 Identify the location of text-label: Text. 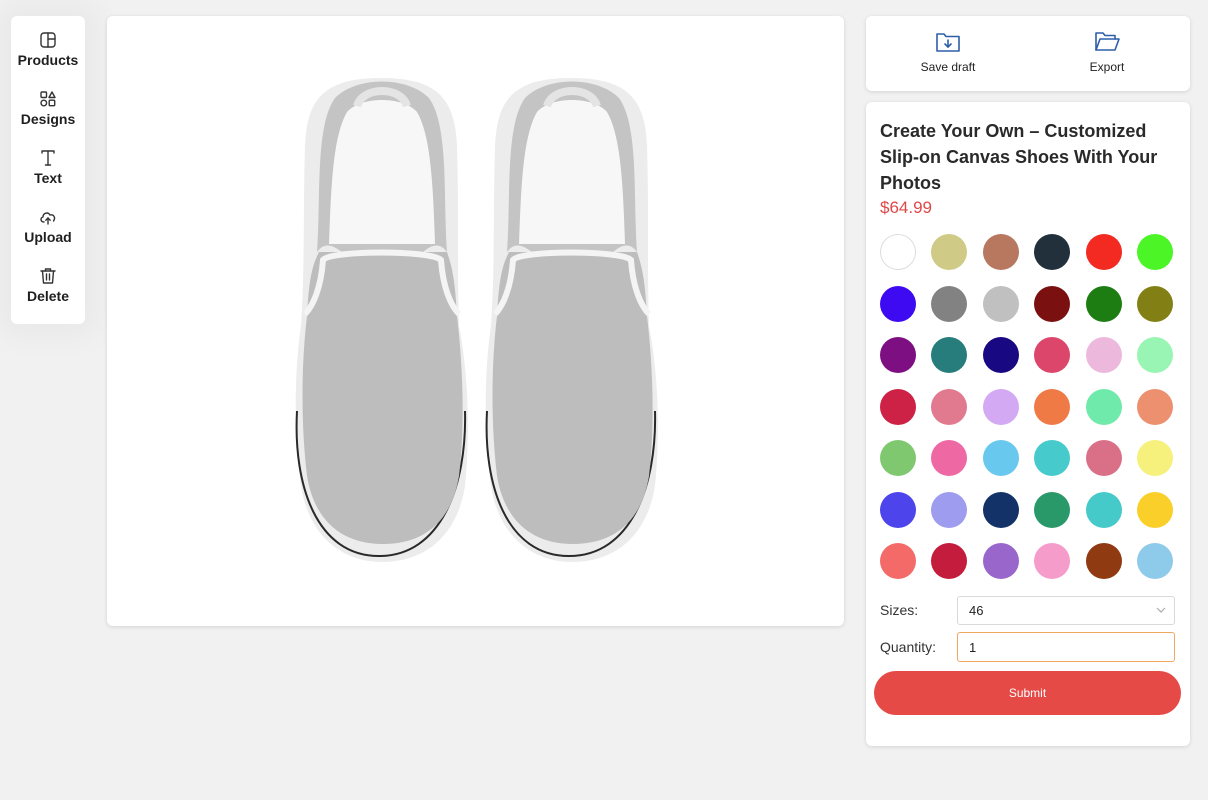
(48, 178).